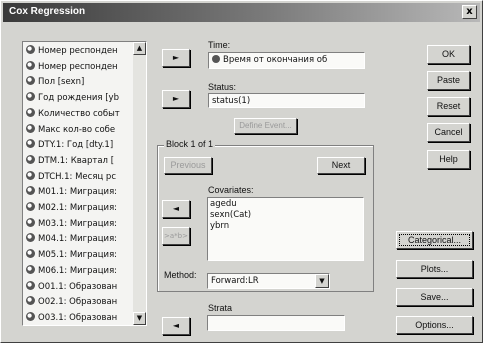 This screenshot has height=343, width=483. I want to click on variable-label: M05.1: Миграция:, so click(78, 255).